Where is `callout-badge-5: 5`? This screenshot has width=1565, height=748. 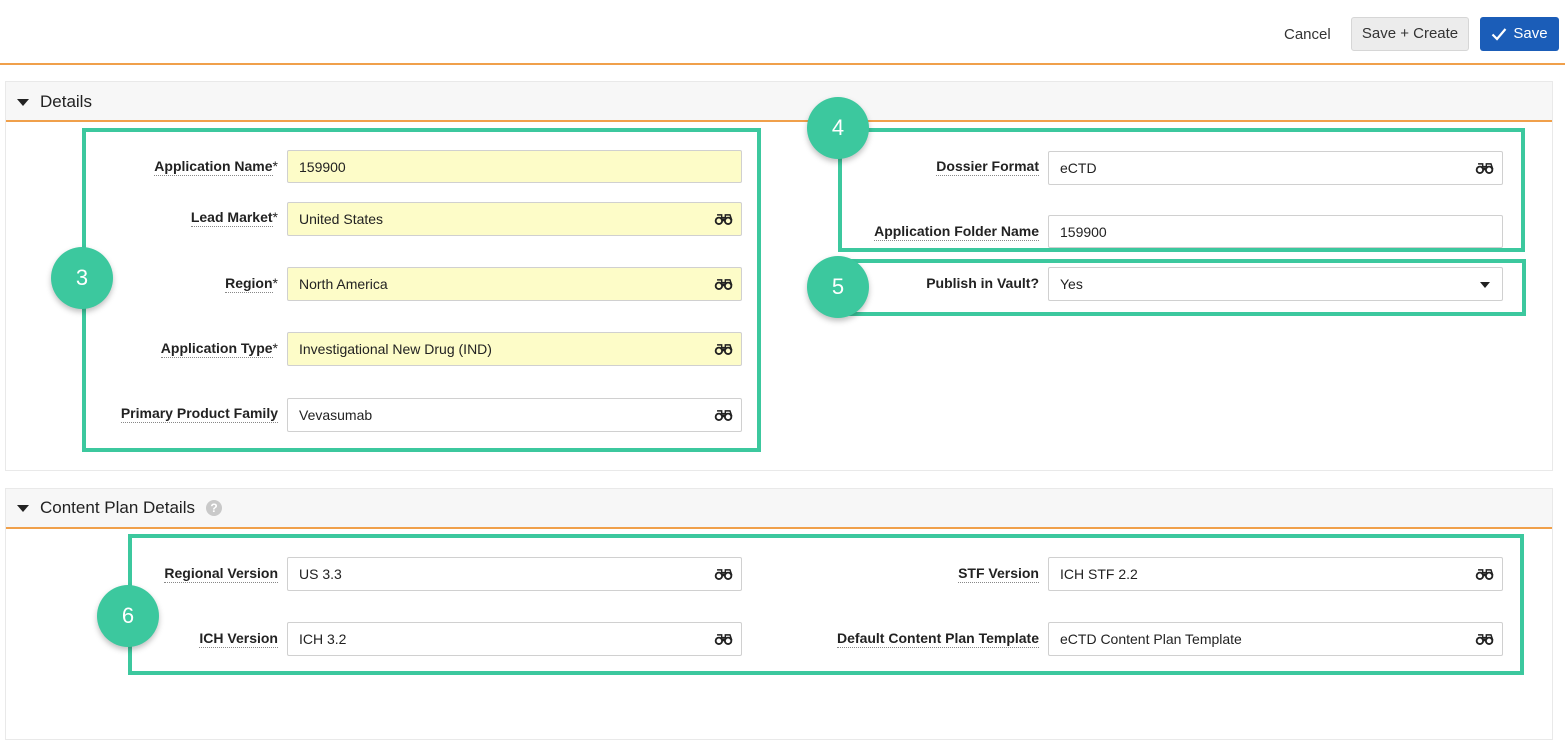
callout-badge-5: 5 is located at coordinates (838, 287).